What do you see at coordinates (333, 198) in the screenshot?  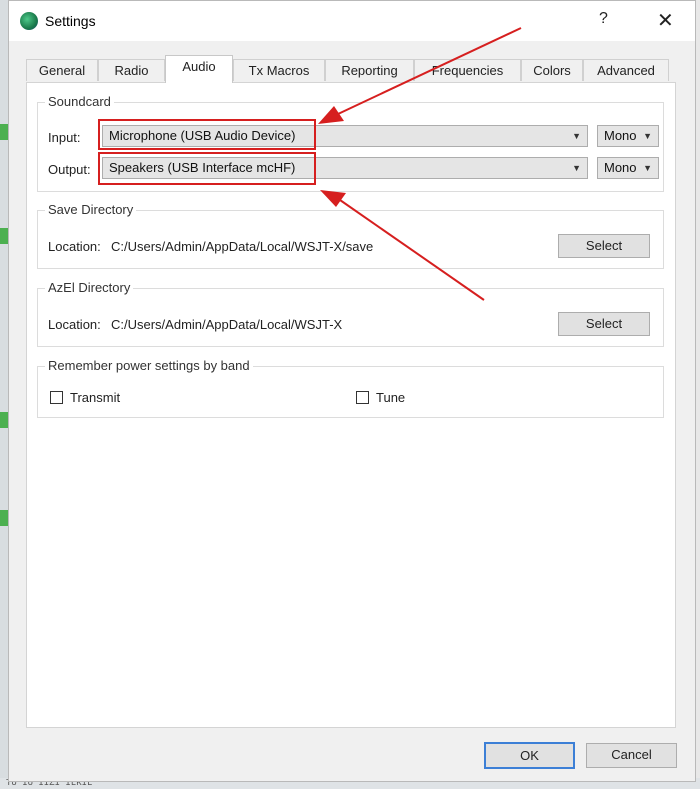 I see `output-arrow-head` at bounding box center [333, 198].